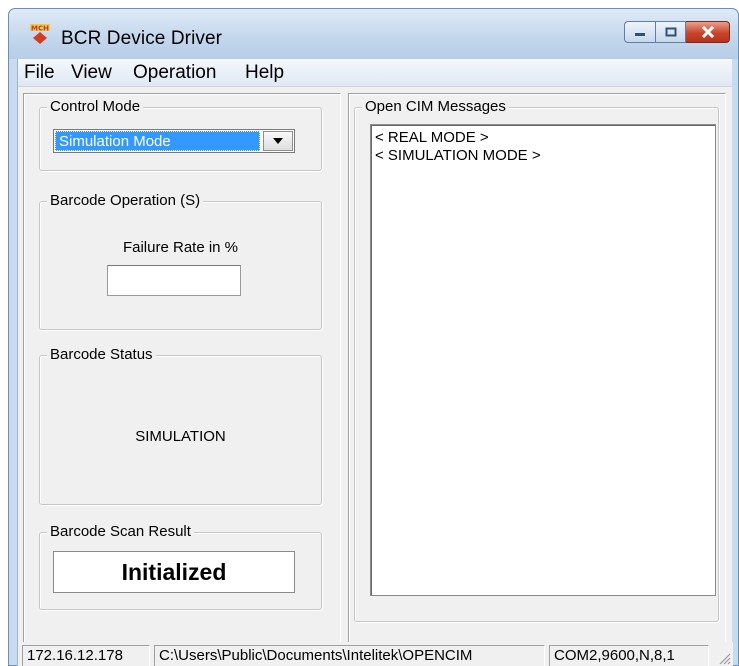 This screenshot has height=666, width=739. I want to click on menu-bar: File View Operation Help, so click(375, 73).